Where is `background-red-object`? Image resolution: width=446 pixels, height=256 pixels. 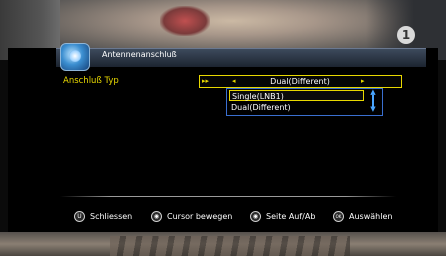
background-red-object is located at coordinates (185, 21).